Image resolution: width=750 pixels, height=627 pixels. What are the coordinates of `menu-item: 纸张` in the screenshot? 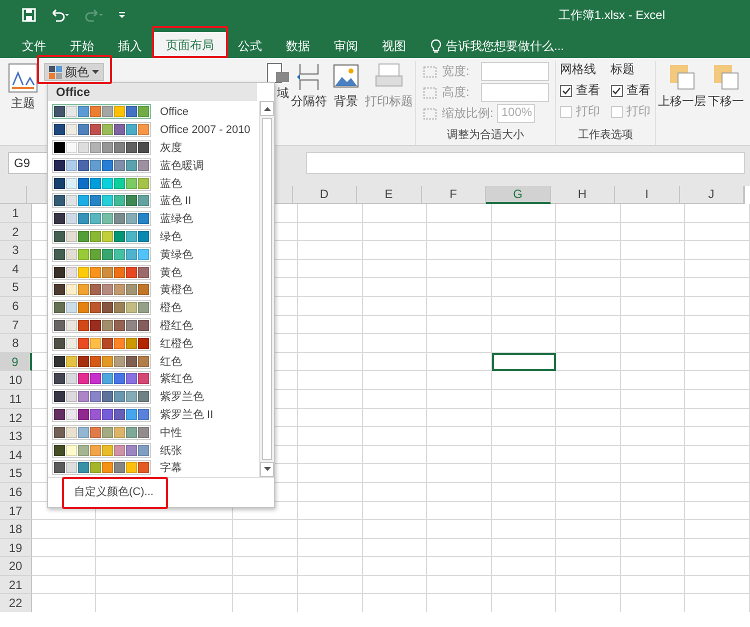 It's located at (171, 450).